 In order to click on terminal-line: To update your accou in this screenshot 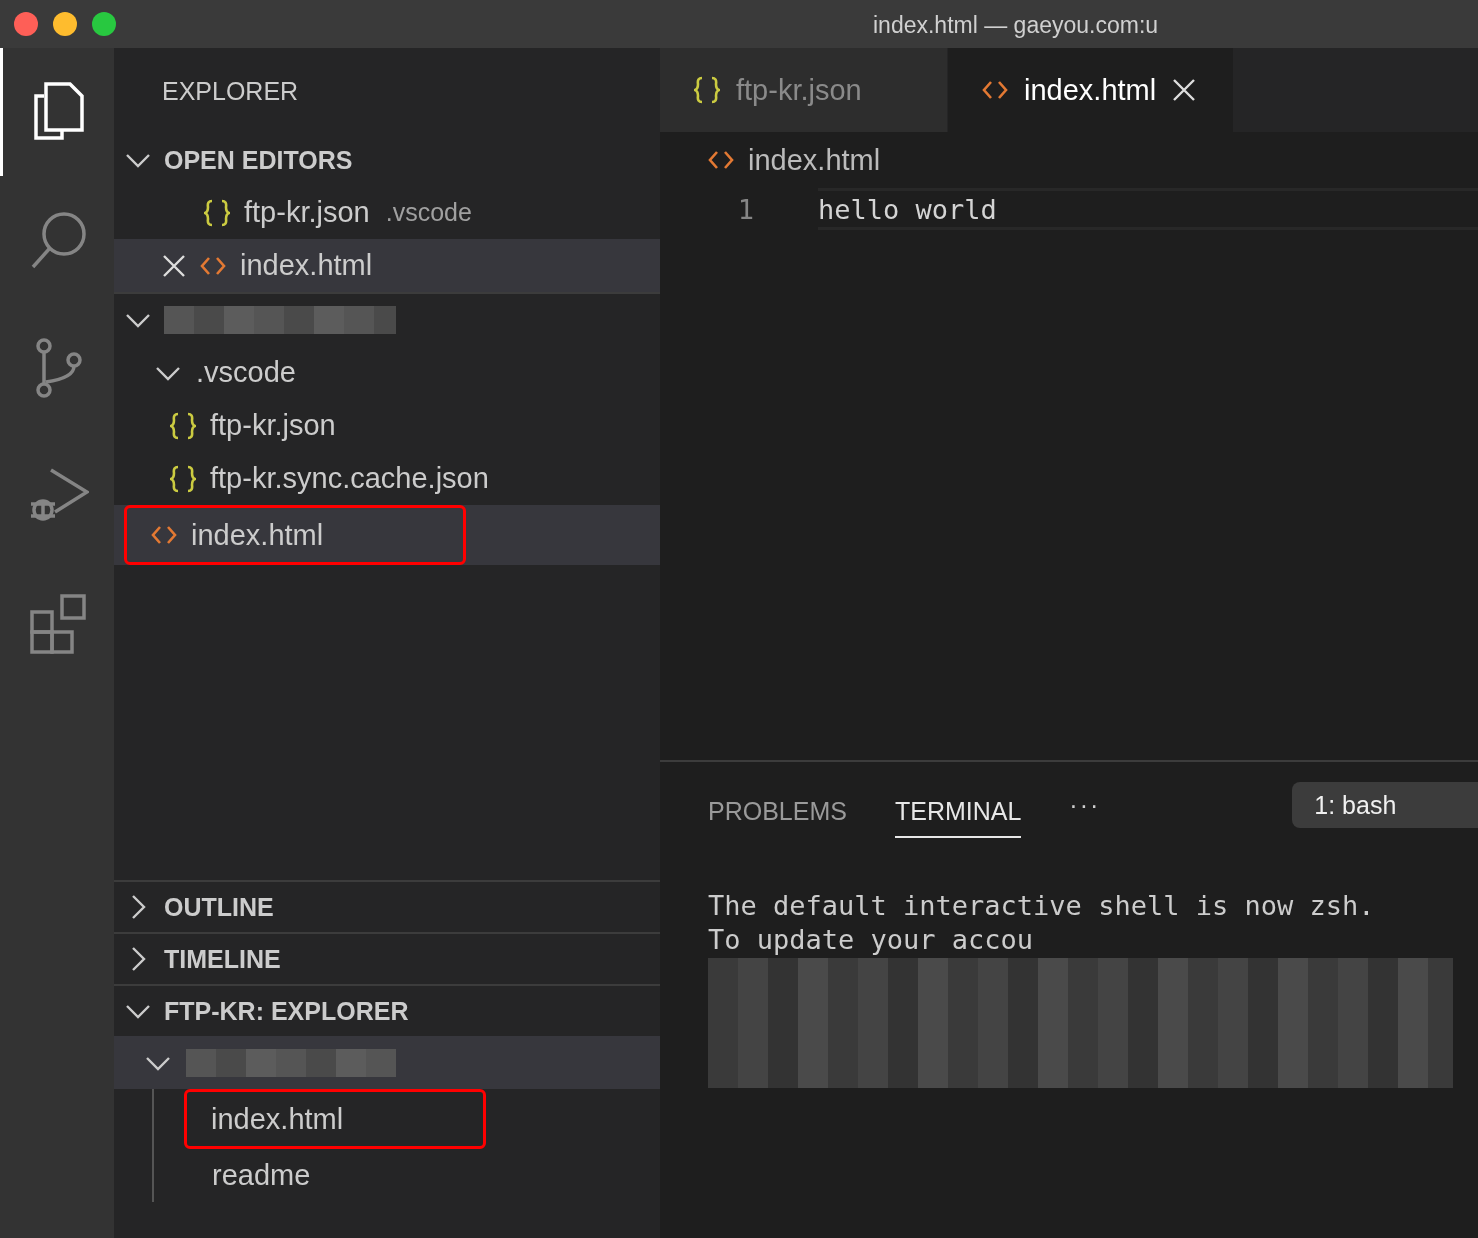, I will do `click(871, 940)`.